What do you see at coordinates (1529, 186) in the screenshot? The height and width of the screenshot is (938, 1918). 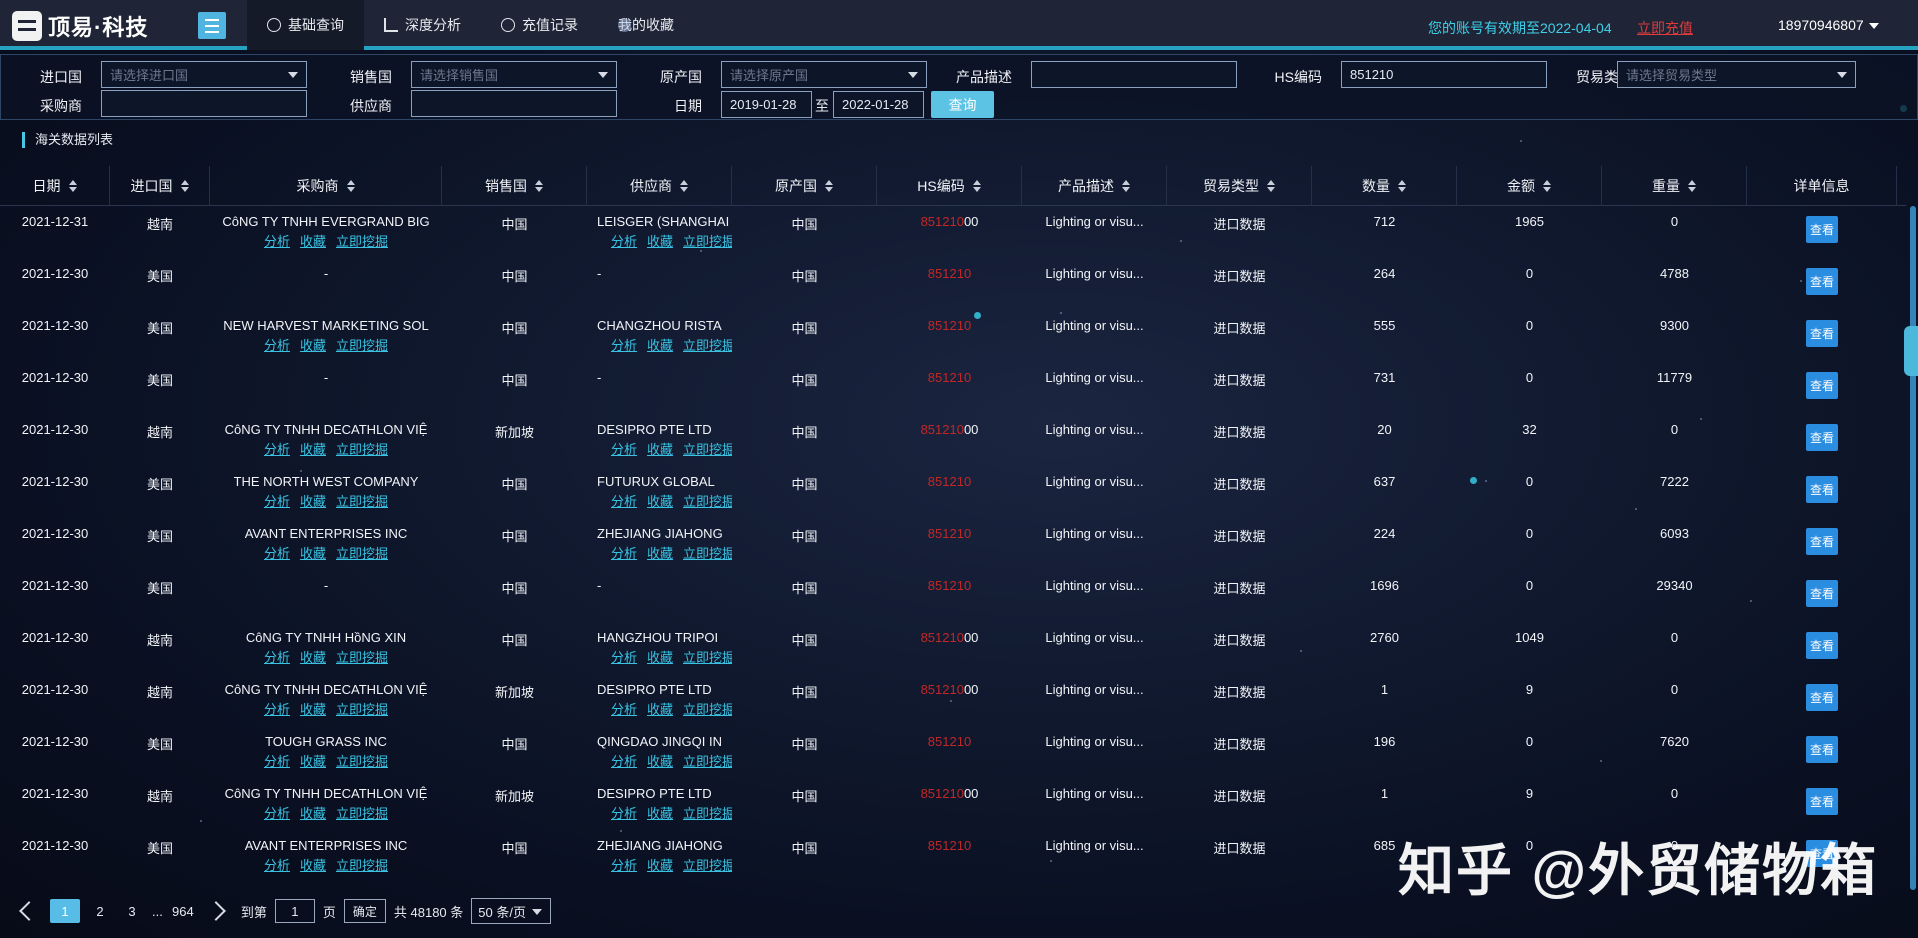 I see `col-header-amount: 金额` at bounding box center [1529, 186].